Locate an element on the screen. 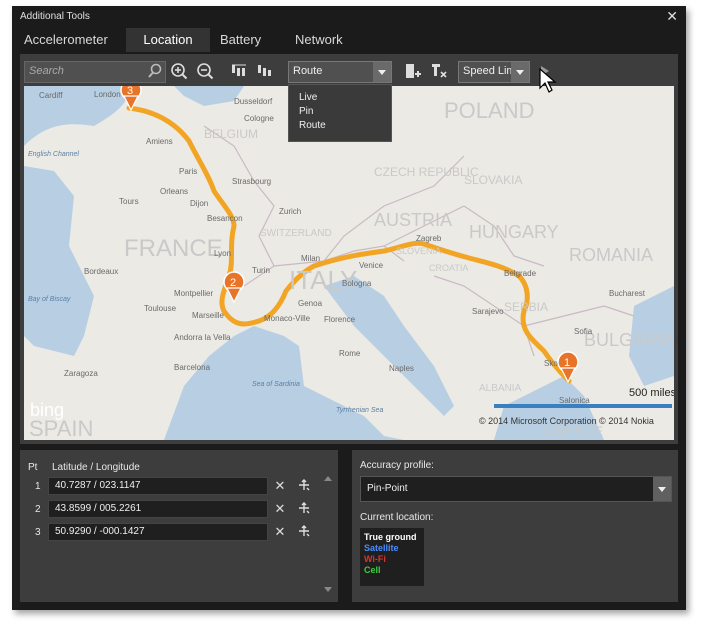 The width and height of the screenshot is (704, 630). city-label: Bologna is located at coordinates (357, 283).